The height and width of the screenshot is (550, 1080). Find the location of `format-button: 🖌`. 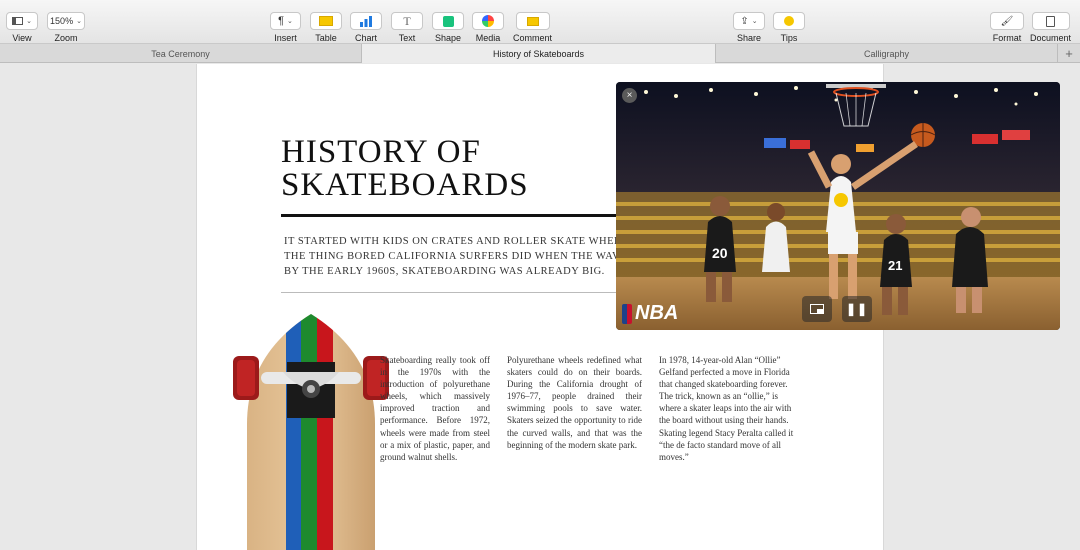

format-button: 🖌 is located at coordinates (1007, 21).